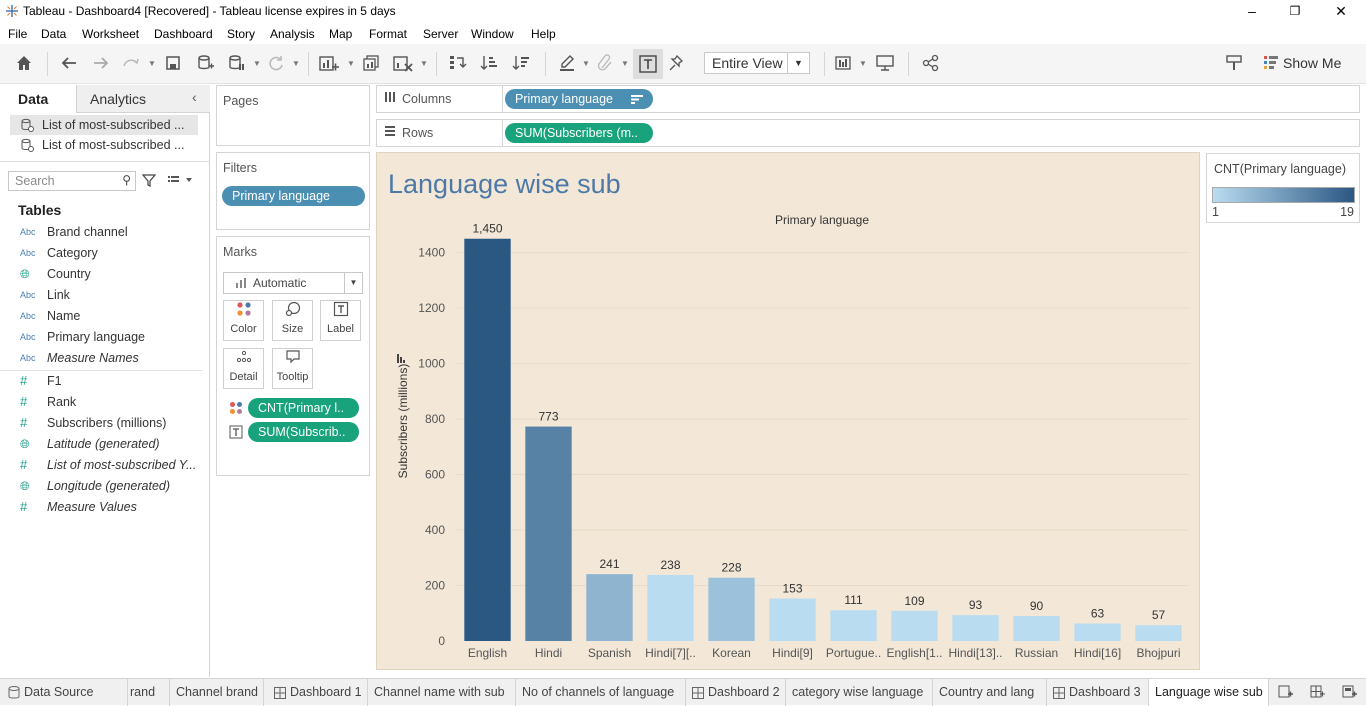  I want to click on label-pill: SUM(Subscrib.., so click(303, 432).